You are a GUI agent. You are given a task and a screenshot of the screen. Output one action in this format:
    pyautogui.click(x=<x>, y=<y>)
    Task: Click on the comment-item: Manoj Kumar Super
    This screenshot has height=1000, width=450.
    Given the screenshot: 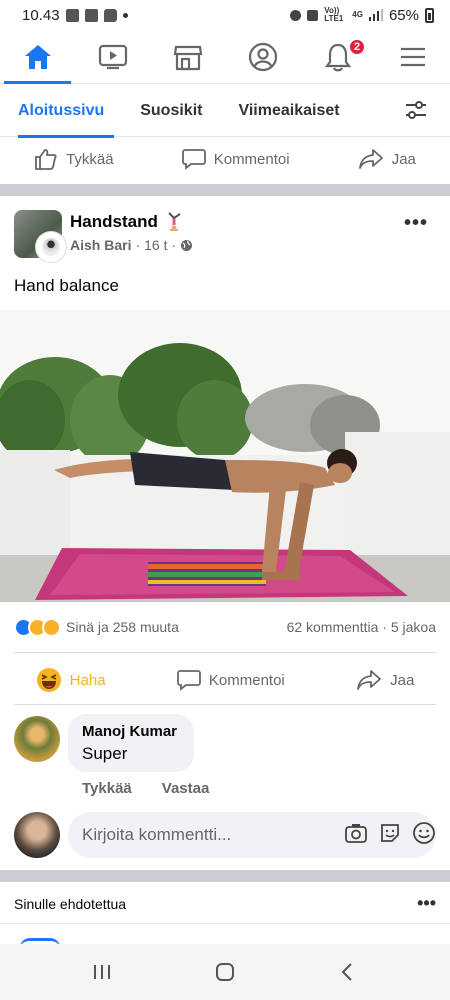 What is the action you would take?
    pyautogui.click(x=225, y=752)
    